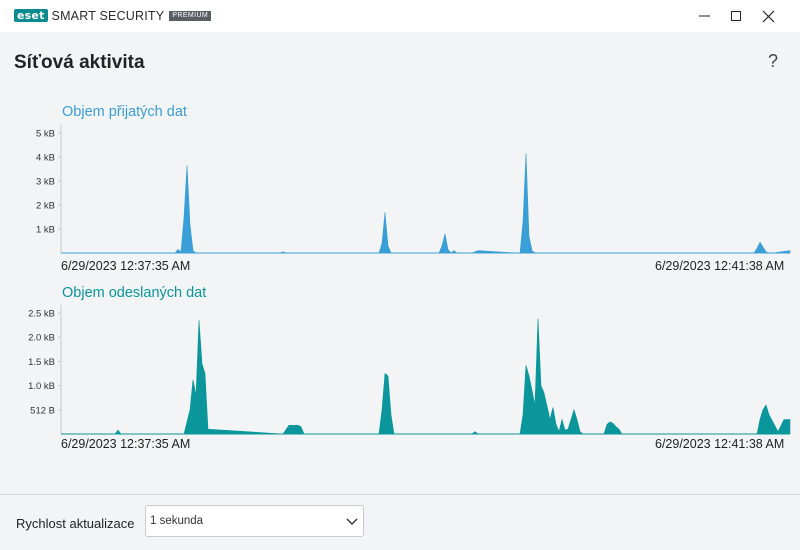 The image size is (800, 550). Describe the element at coordinates (720, 266) in the screenshot. I see `received-end-time: 6/29/2023 12:41:38 AM` at that location.